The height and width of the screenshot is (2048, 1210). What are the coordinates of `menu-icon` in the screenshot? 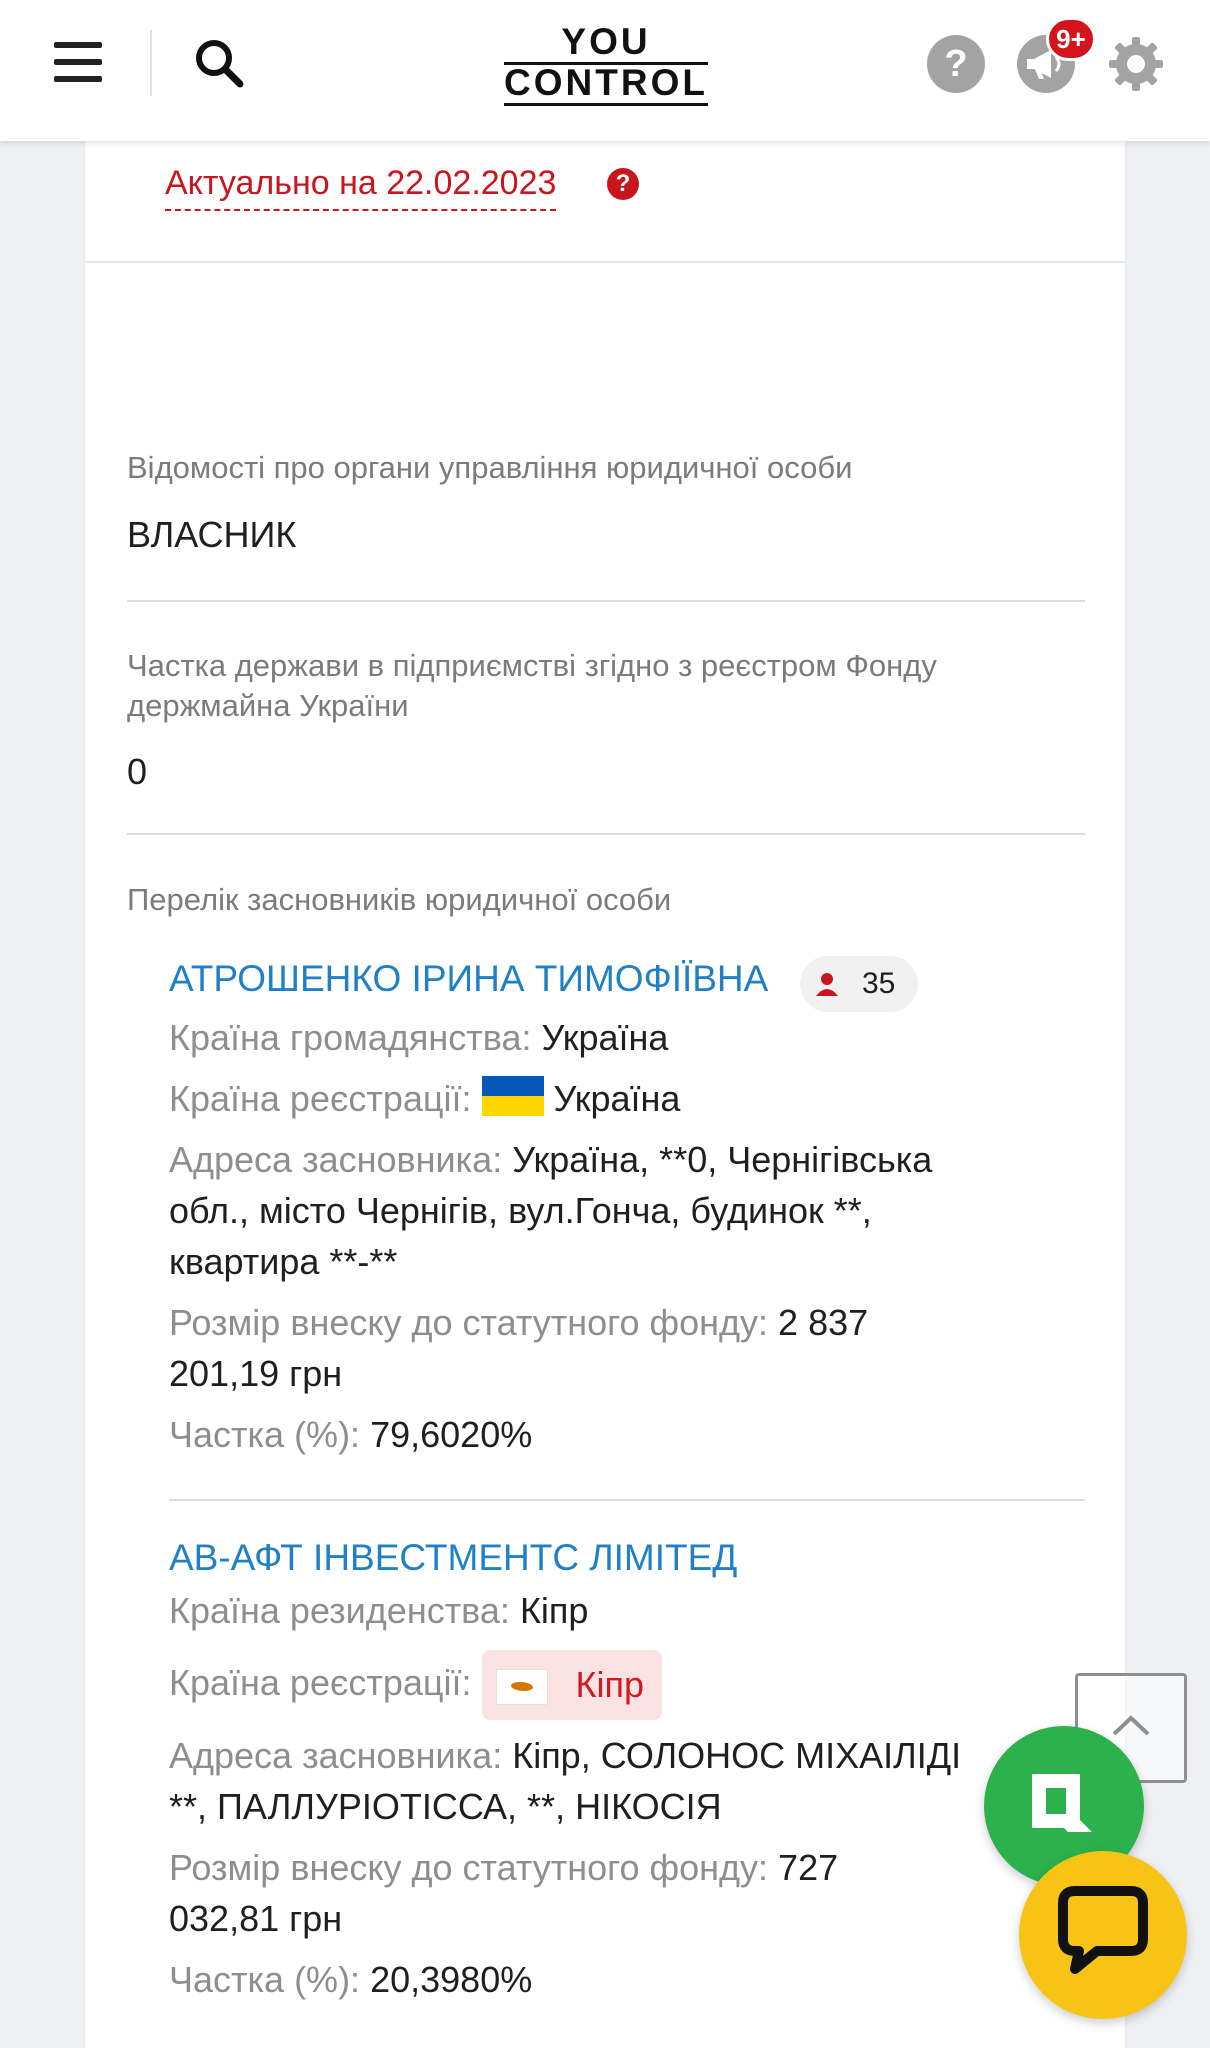 It's located at (80, 62).